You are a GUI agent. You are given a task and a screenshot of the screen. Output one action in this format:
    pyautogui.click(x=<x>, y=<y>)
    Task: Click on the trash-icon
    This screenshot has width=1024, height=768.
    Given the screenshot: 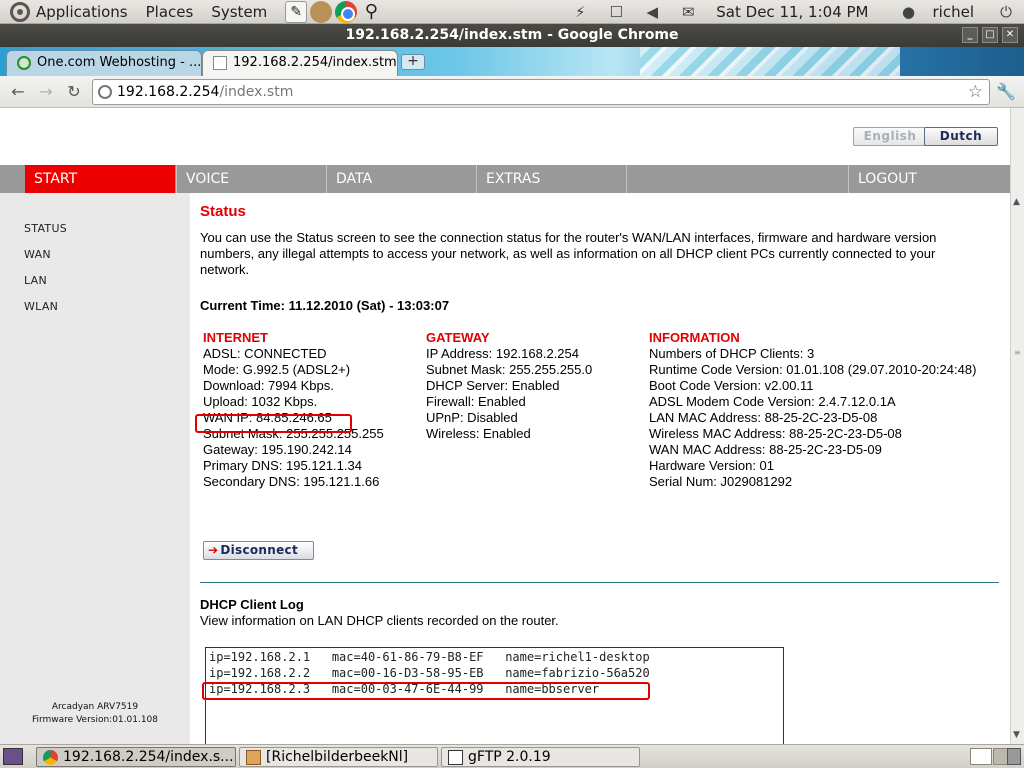 What is the action you would take?
    pyautogui.click(x=1014, y=756)
    